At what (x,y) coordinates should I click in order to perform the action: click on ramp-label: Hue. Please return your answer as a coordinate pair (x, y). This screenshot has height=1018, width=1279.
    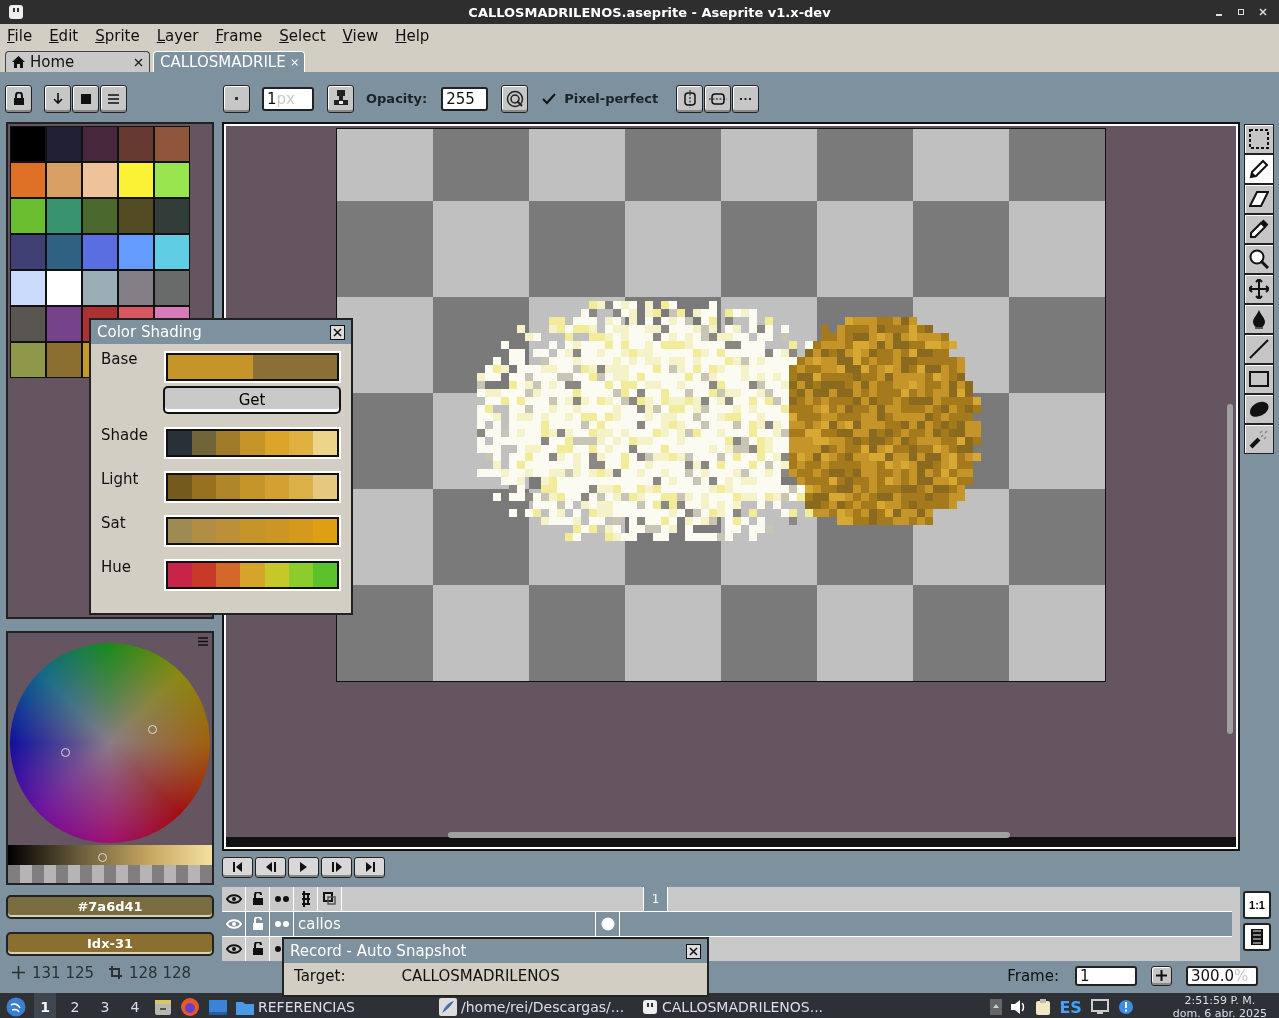
    Looking at the image, I should click on (116, 567).